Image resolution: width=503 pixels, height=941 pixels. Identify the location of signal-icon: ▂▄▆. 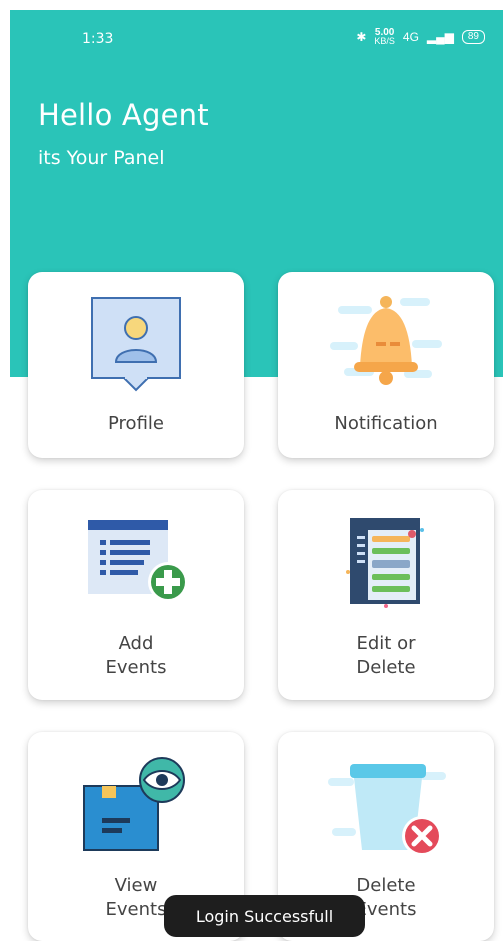
(440, 37).